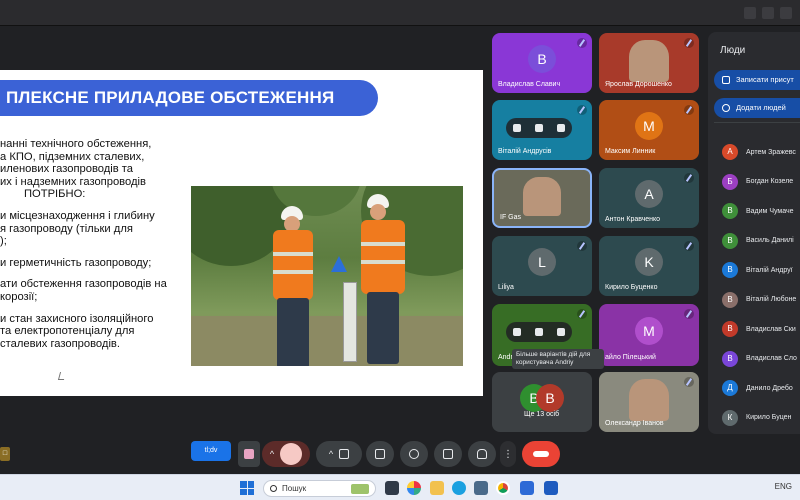 This screenshot has height=500, width=800. What do you see at coordinates (769, 388) in the screenshot?
I see `person-name: Данило Дребо` at bounding box center [769, 388].